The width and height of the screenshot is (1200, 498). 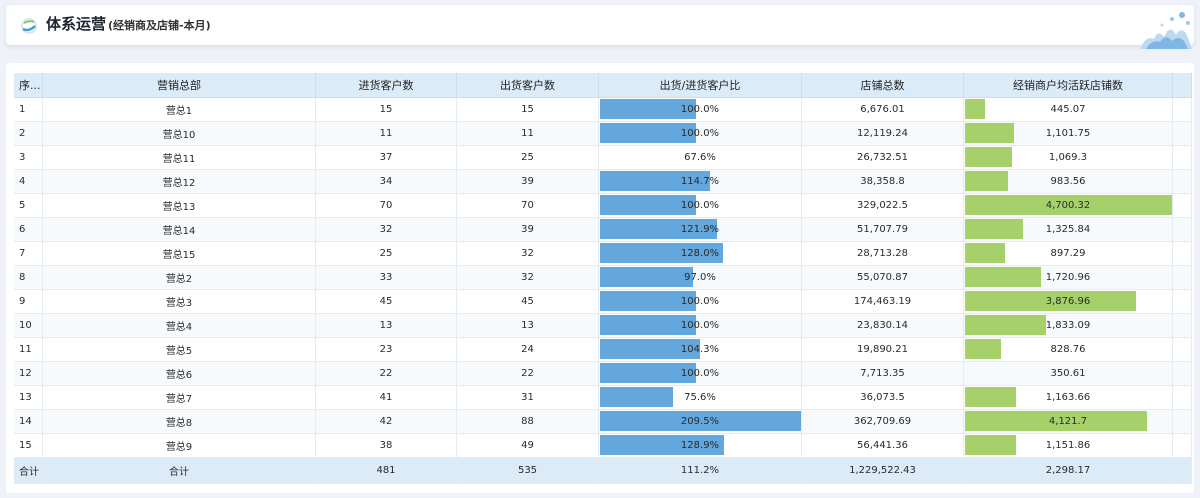 I want to click on row-avg-cell: 1,720.96, so click(x=1068, y=277).